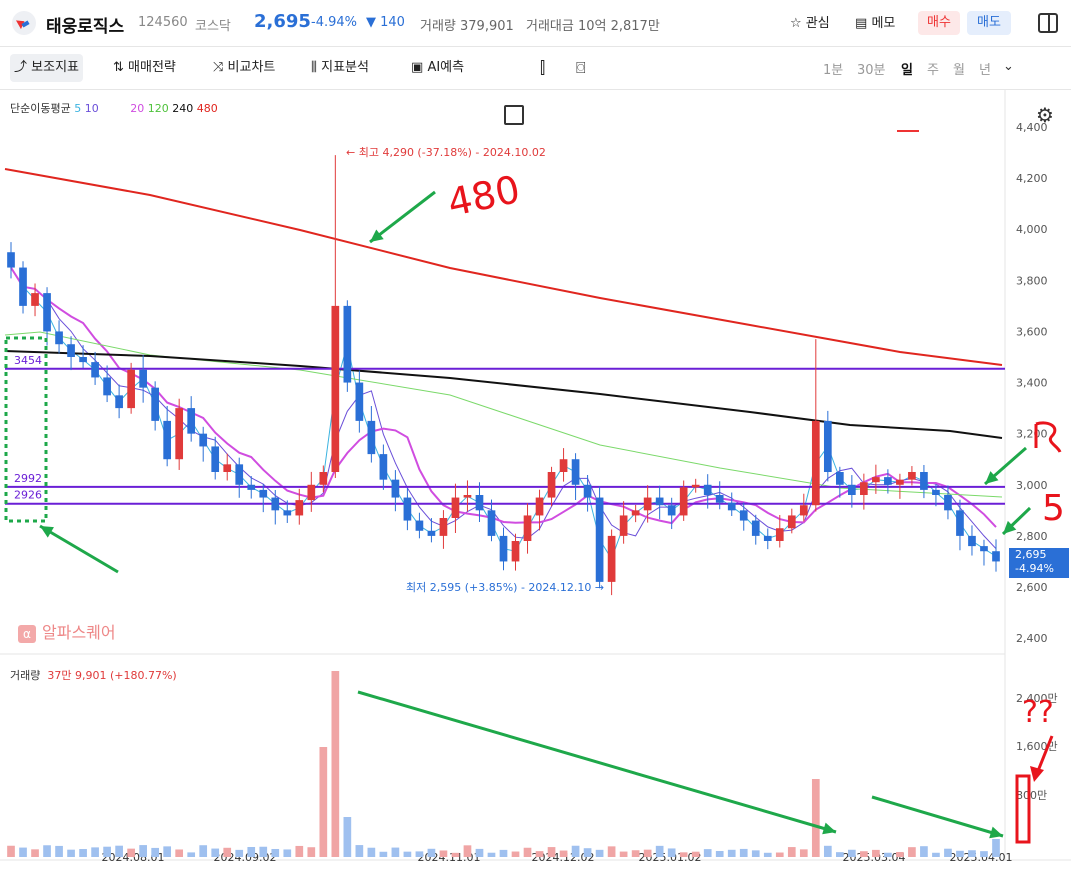 The image size is (1071, 878). Describe the element at coordinates (1031, 795) in the screenshot. I see `volume-tick-label: 800만` at that location.